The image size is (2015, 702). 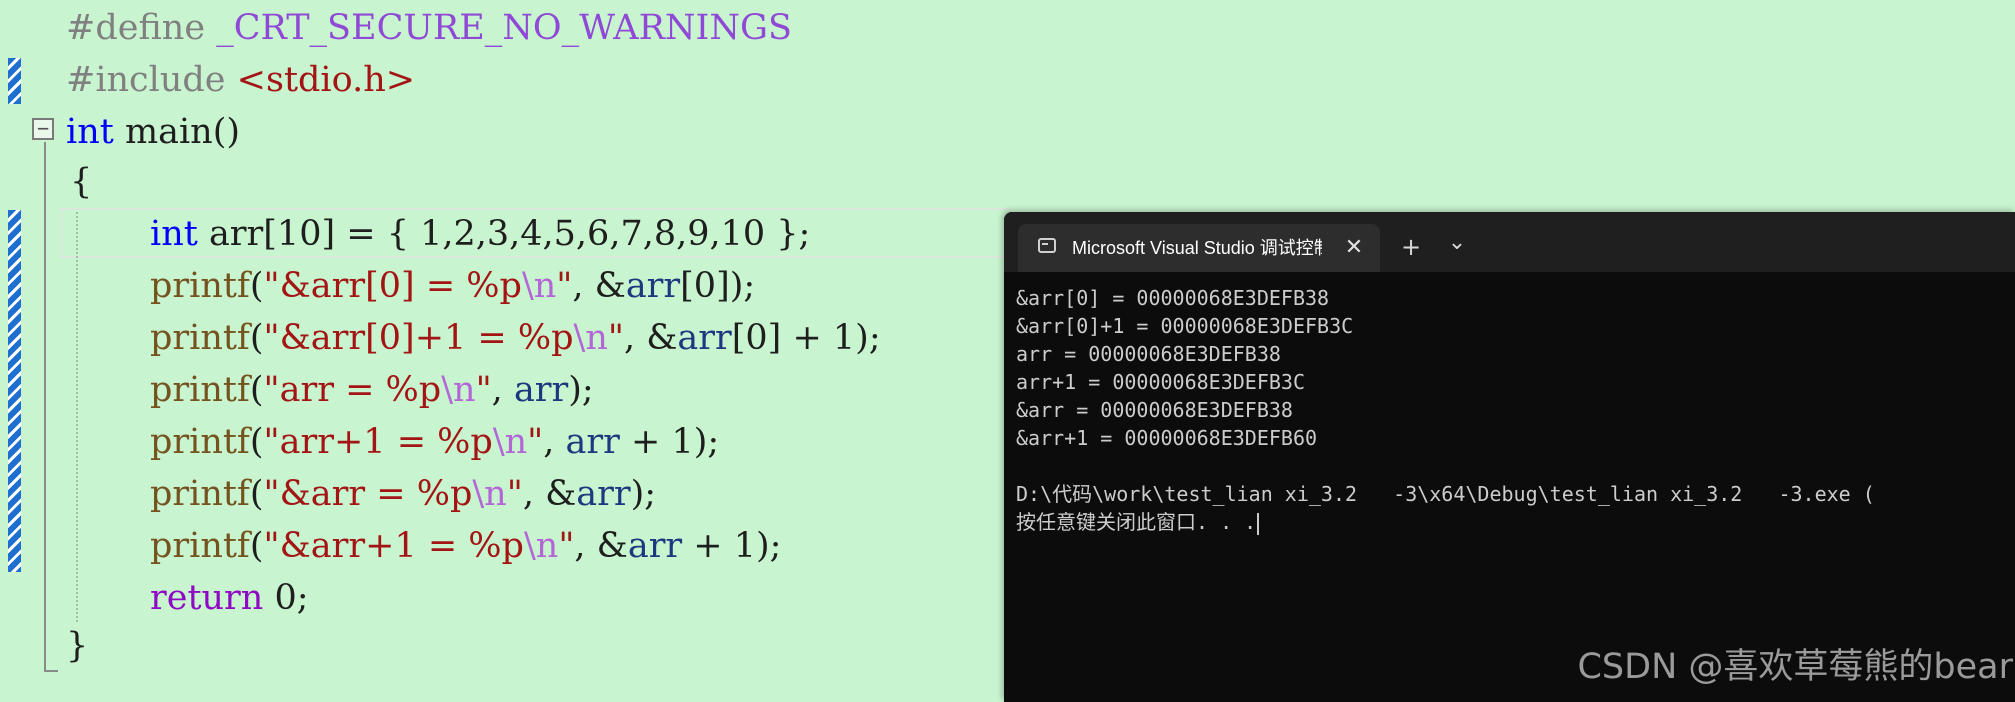 I want to click on chevron-down-icon: ⌄, so click(x=1457, y=247).